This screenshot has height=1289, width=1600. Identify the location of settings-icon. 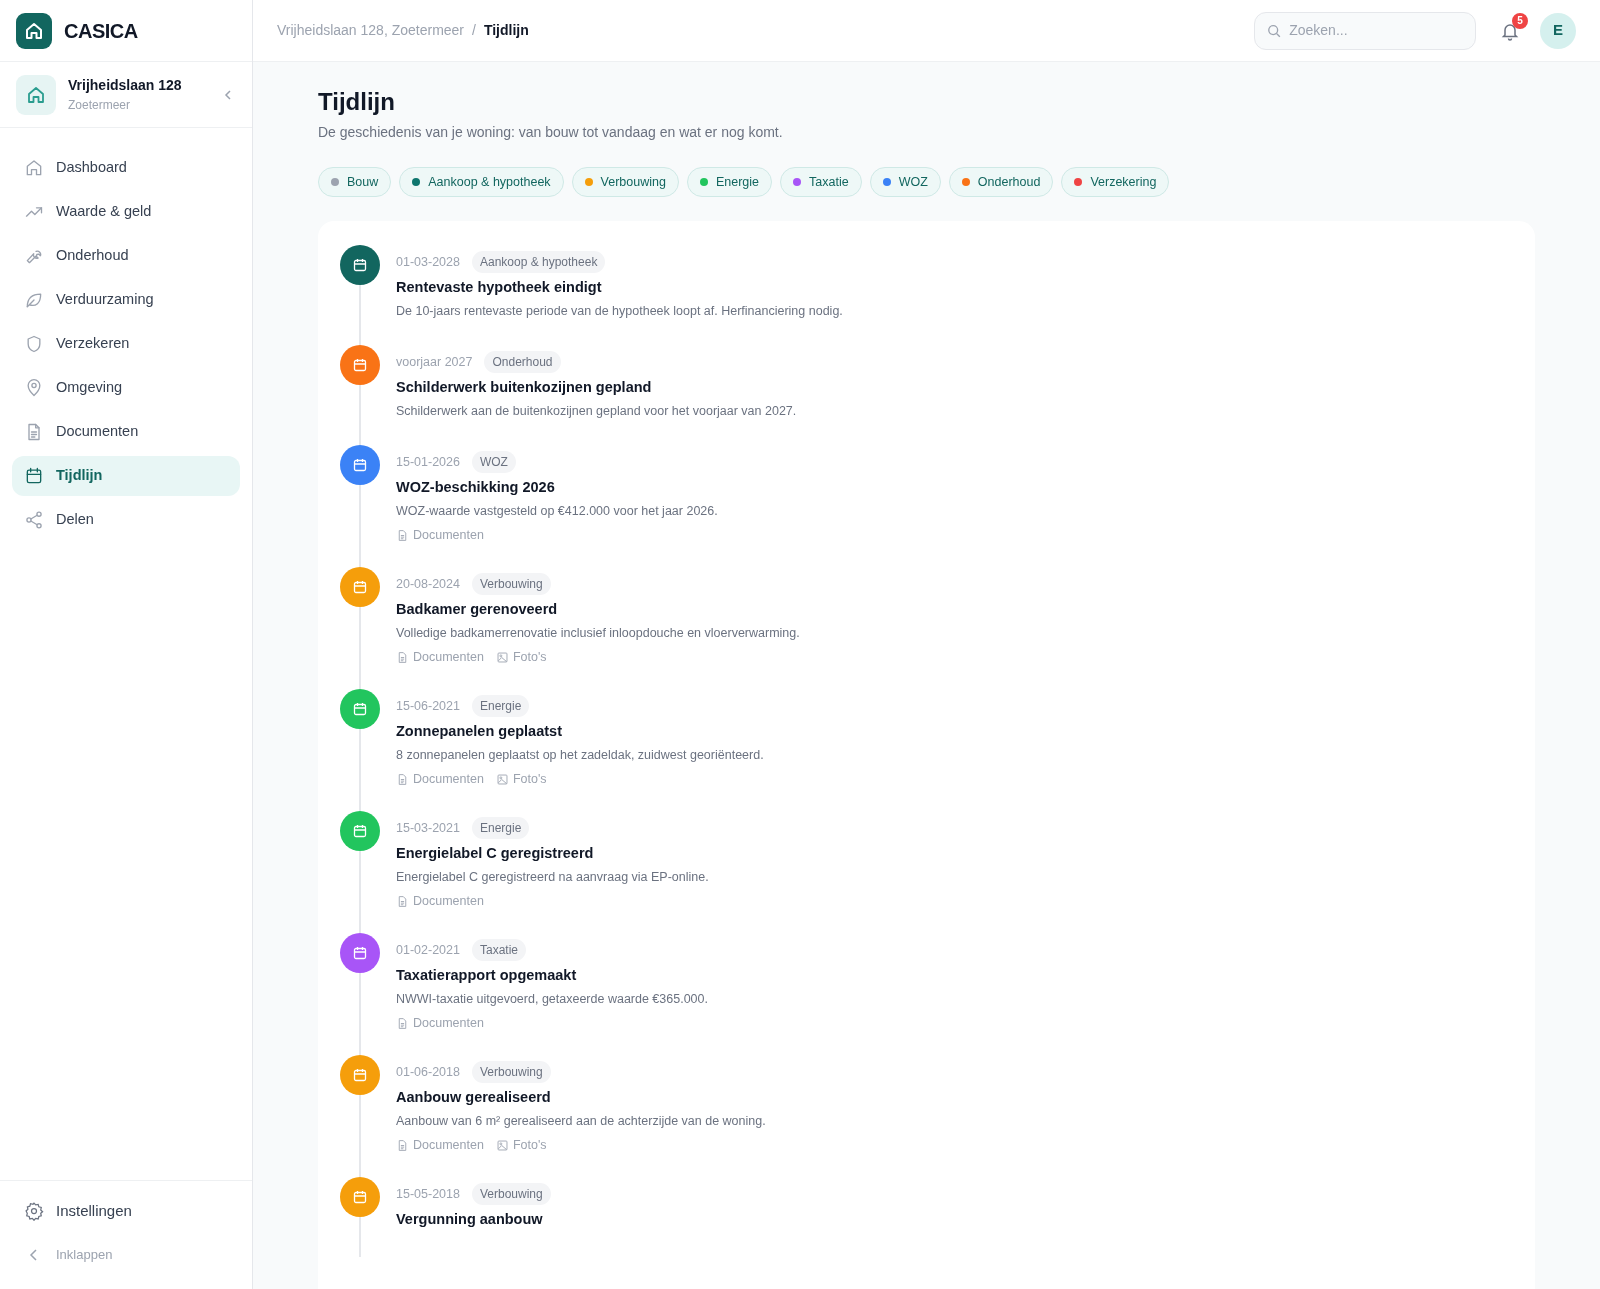
(34, 1211).